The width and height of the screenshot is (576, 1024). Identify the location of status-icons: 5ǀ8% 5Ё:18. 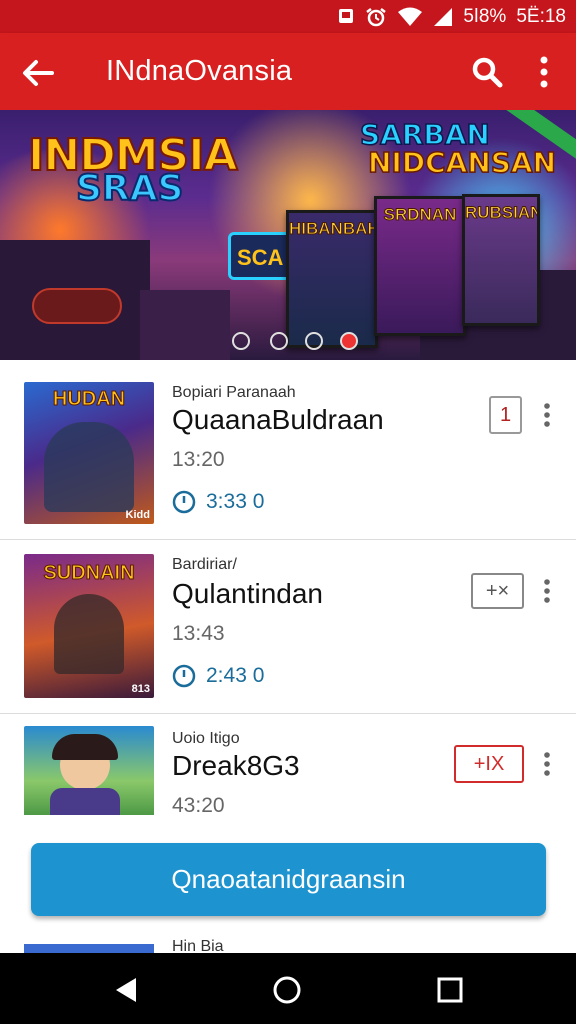
(451, 17).